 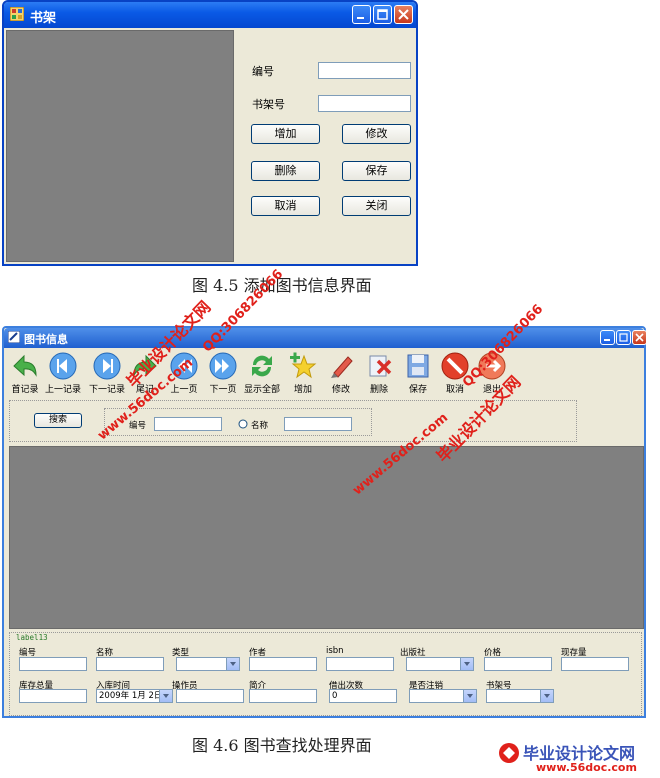 What do you see at coordinates (335, 651) in the screenshot?
I see `field-label: isbn` at bounding box center [335, 651].